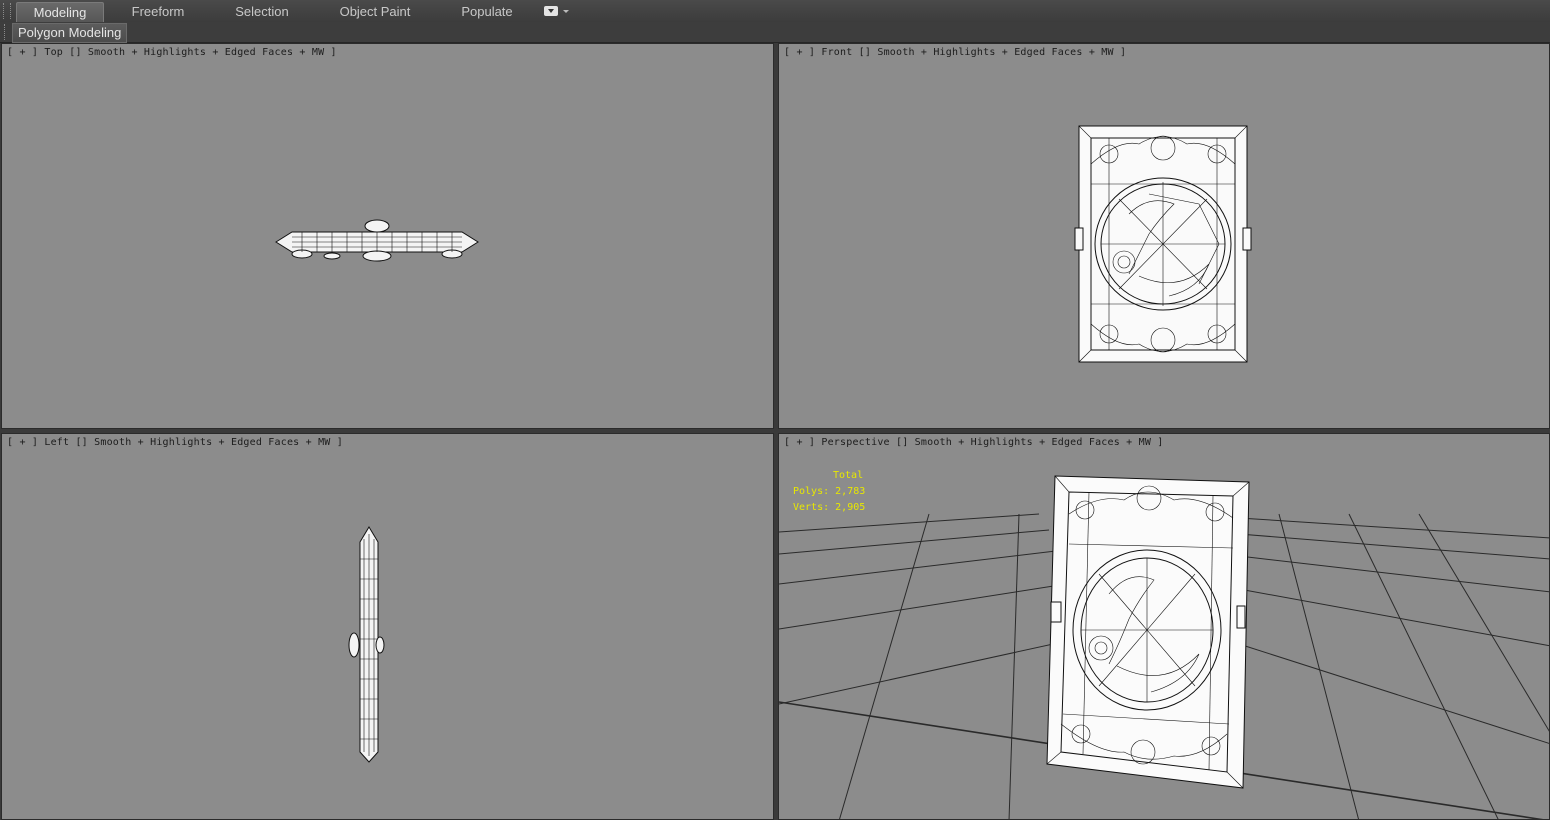  I want to click on left-view-mesh, so click(366, 644).